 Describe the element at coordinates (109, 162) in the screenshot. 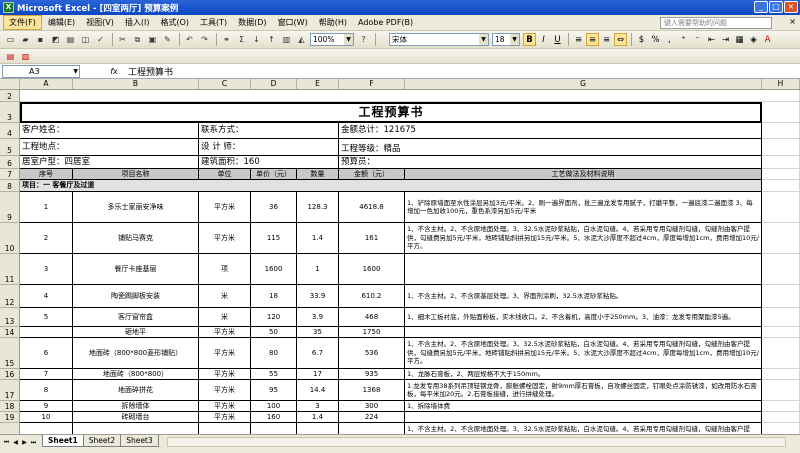

I see `house-type-cell: 居室户型：四居室` at that location.